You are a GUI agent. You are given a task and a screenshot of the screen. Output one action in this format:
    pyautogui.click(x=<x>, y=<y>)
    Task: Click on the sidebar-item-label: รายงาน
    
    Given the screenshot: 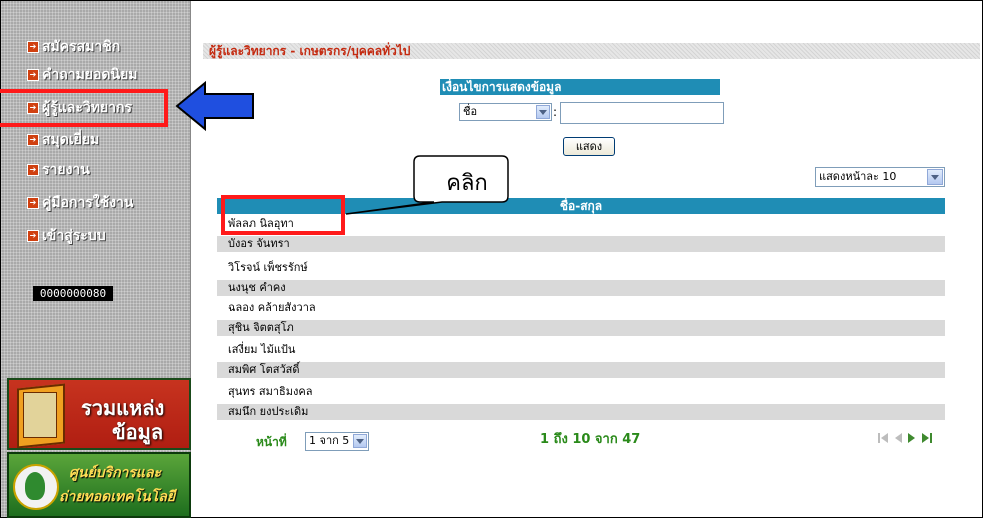 What is the action you would take?
    pyautogui.click(x=66, y=170)
    